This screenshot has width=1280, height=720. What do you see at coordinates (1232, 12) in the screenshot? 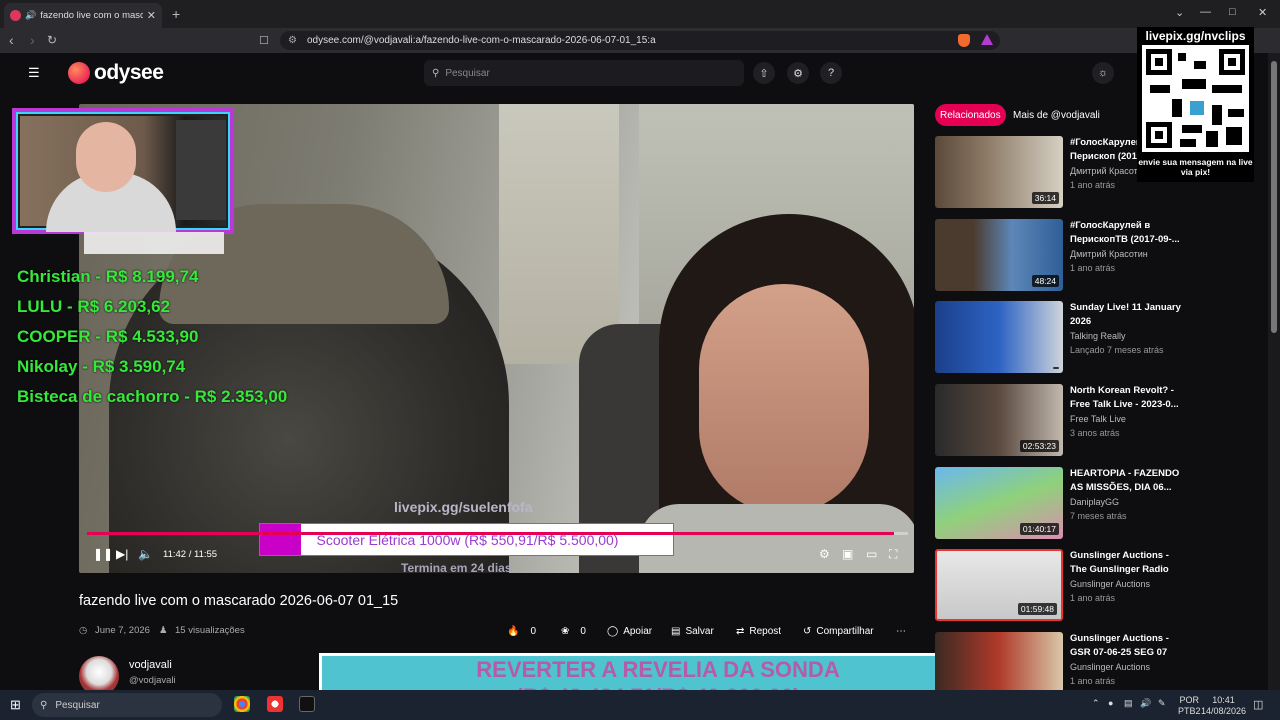
I see `maximize-icon: □` at bounding box center [1232, 12].